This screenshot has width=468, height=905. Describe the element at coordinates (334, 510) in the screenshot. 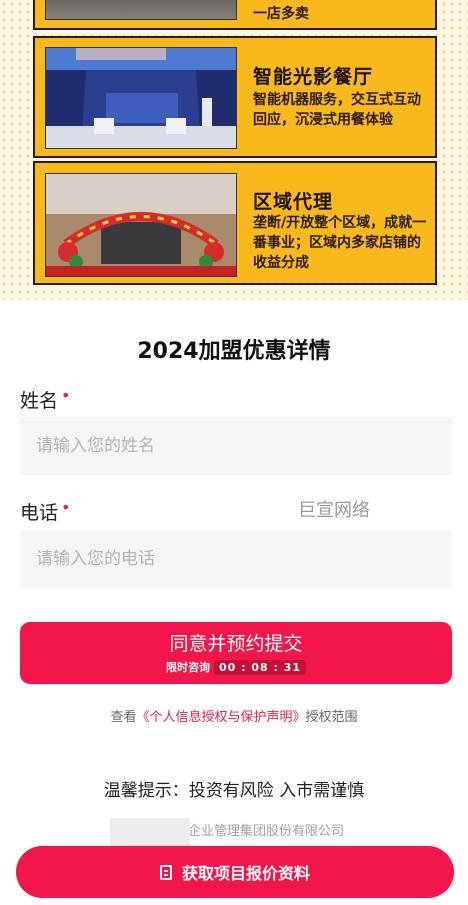

I see `watermark-text: 巨宣网络` at that location.